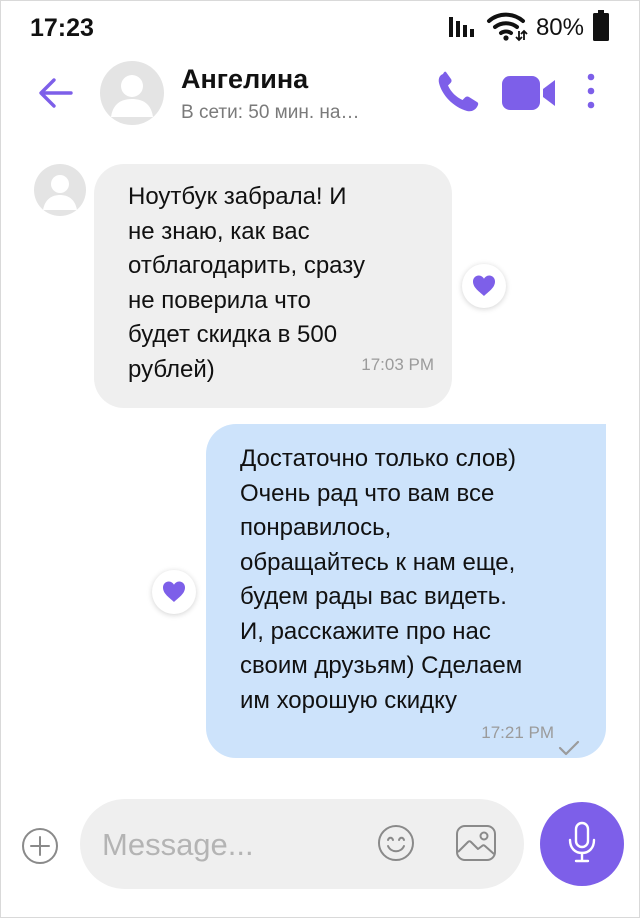 The image size is (640, 918). Describe the element at coordinates (591, 92) in the screenshot. I see `more-vertical-icon` at that location.